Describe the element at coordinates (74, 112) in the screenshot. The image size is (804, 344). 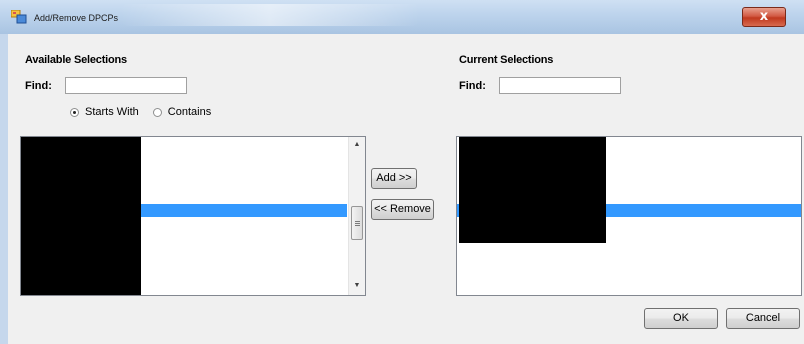
I see `starts-with-radio` at that location.